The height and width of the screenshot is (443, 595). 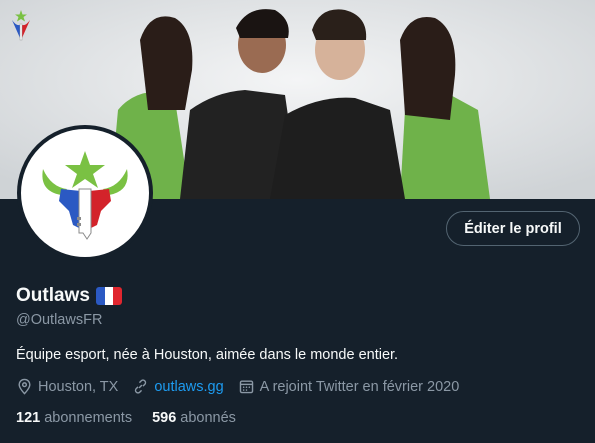 What do you see at coordinates (78, 386) in the screenshot?
I see `location-text: Houston, TX` at bounding box center [78, 386].